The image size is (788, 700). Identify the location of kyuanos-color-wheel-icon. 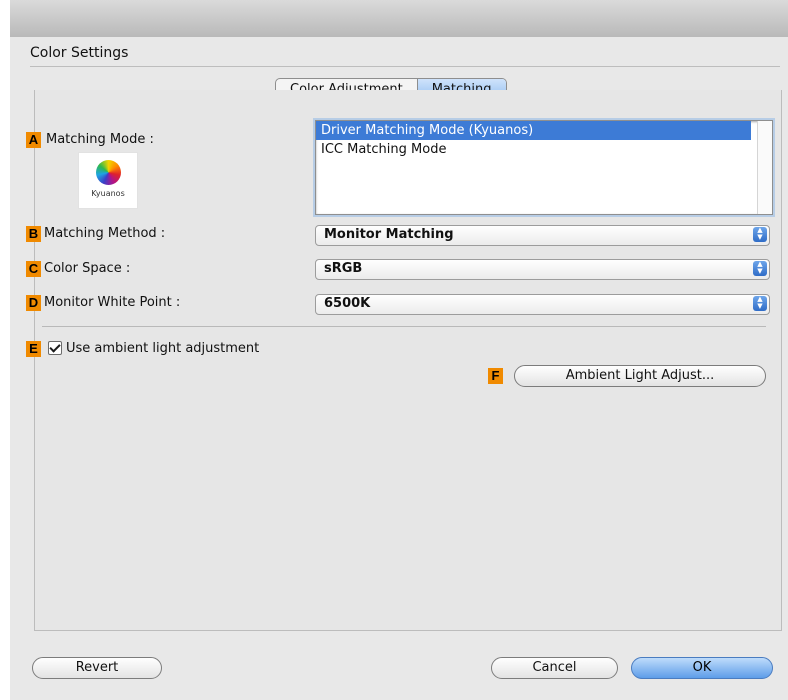
(108, 172).